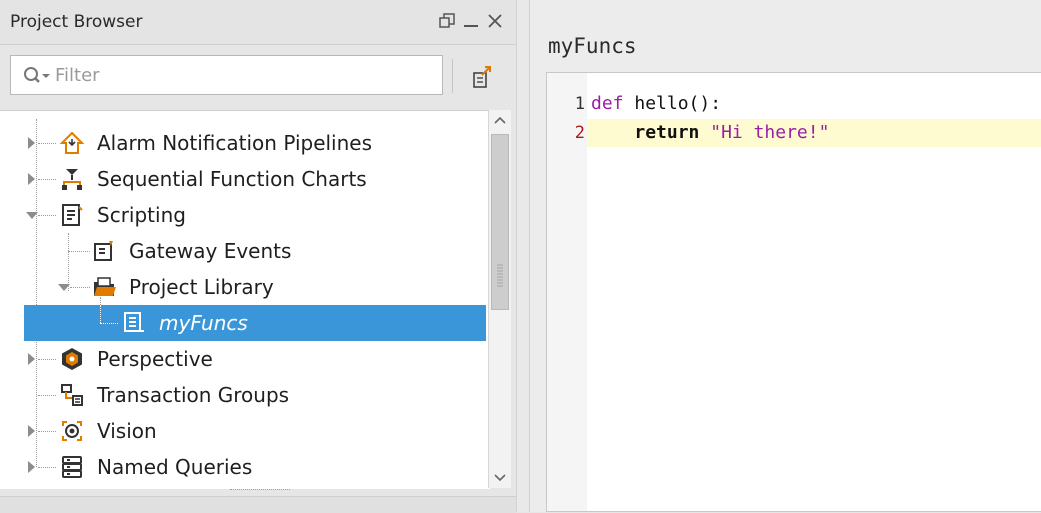  Describe the element at coordinates (243, 395) in the screenshot. I see `tree-item-transaction-groups: Transaction Groups` at that location.